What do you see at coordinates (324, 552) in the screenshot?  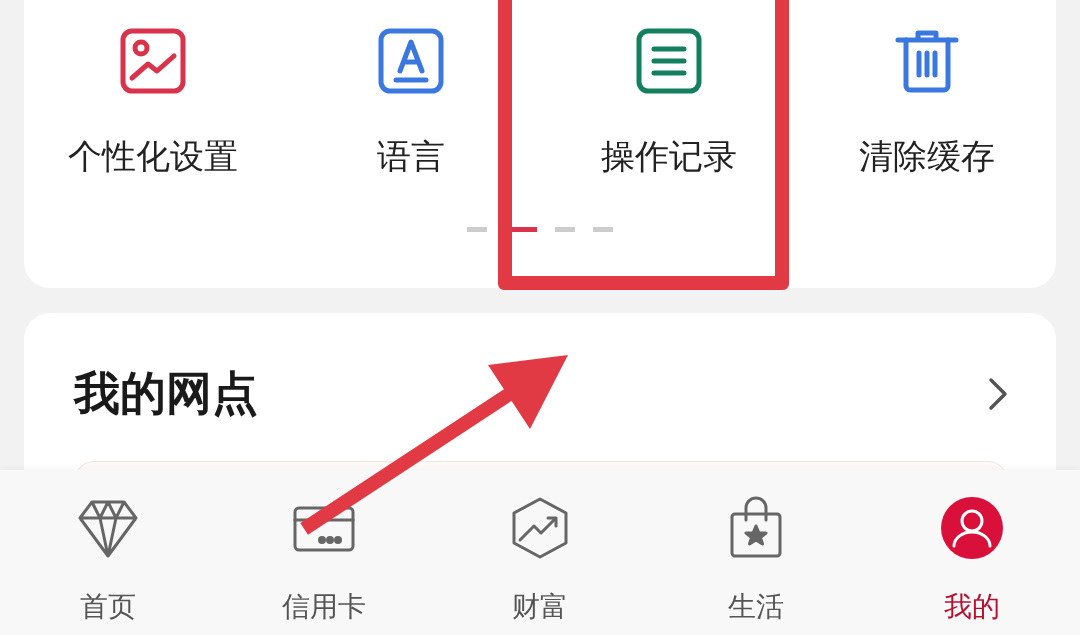 I see `tab: 信用卡` at bounding box center [324, 552].